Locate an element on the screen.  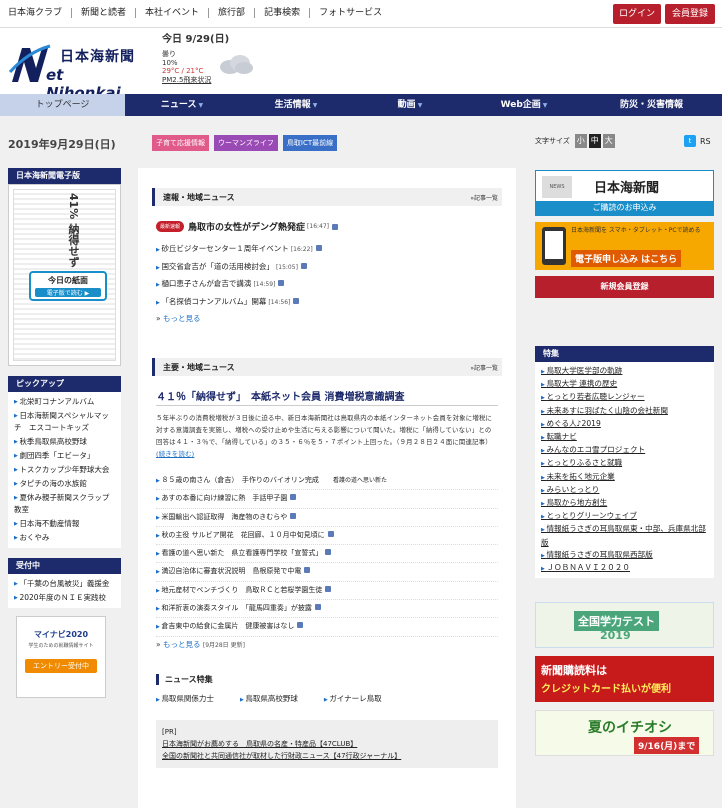
main-news-archive-link: »記事一覧 is located at coordinates (484, 367).